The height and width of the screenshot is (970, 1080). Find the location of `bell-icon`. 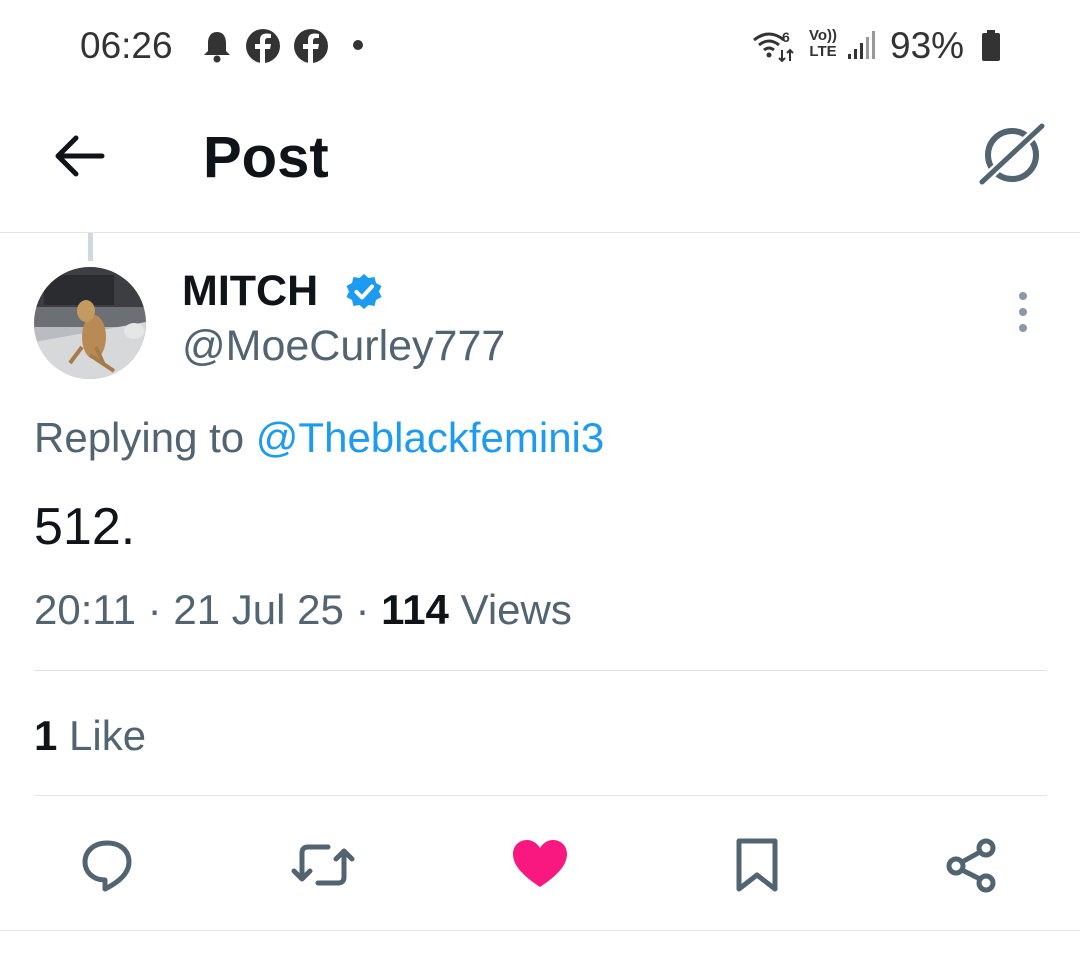

bell-icon is located at coordinates (217, 47).